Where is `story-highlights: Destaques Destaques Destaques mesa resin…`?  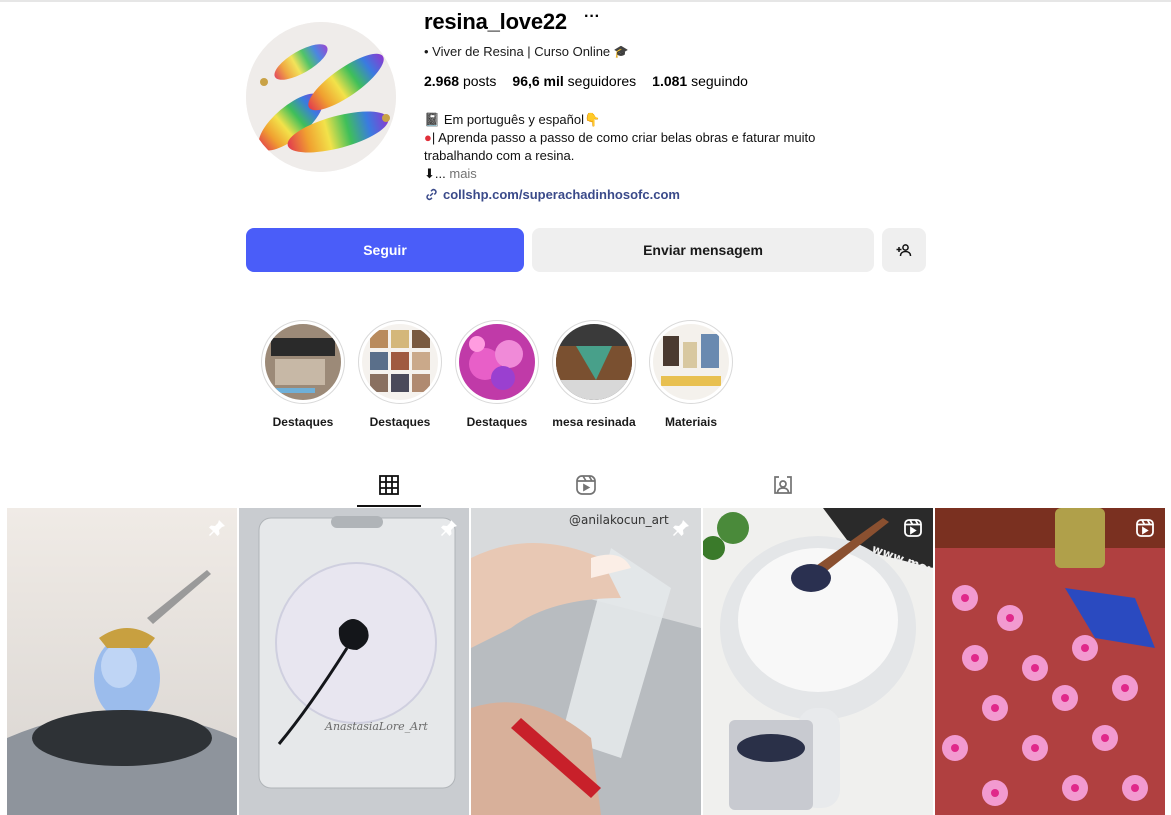
story-highlights: Destaques Destaques Destaques mesa resin… is located at coordinates (497, 374).